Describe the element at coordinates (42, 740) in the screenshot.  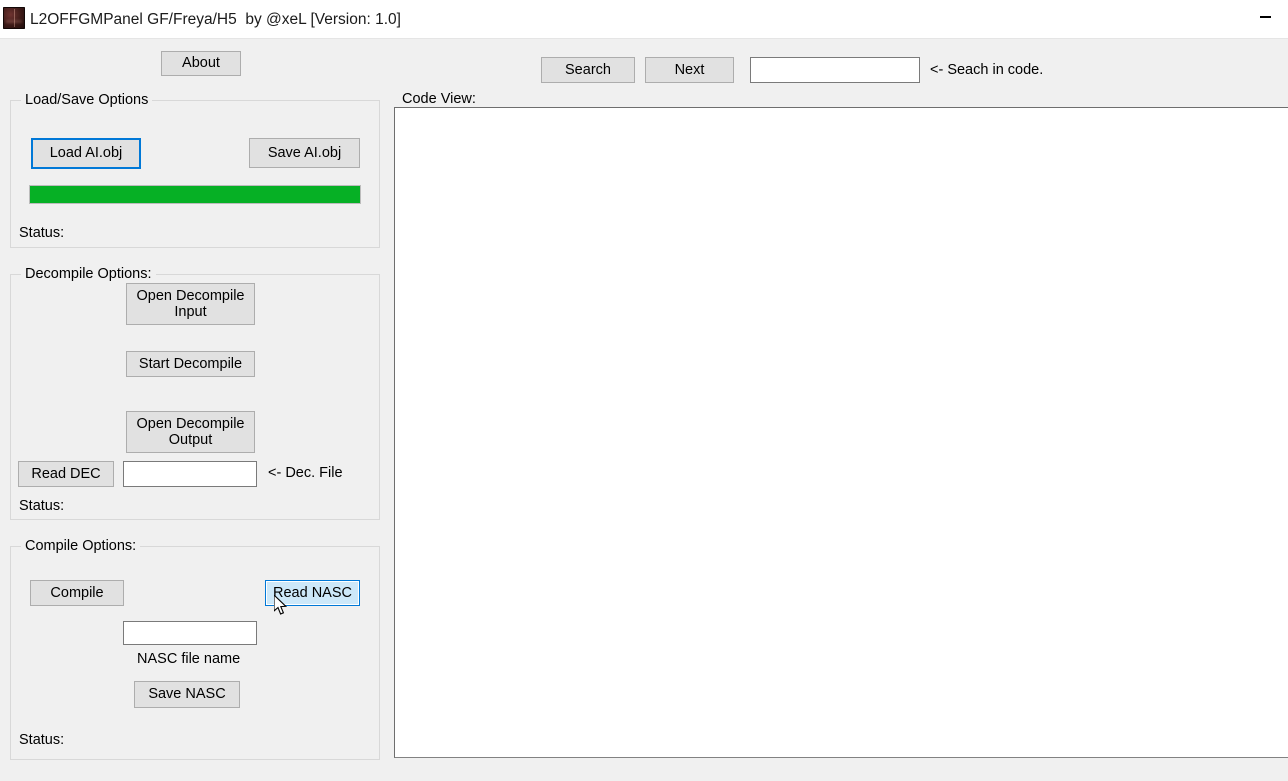
I see `compile-status-label: Status:` at that location.